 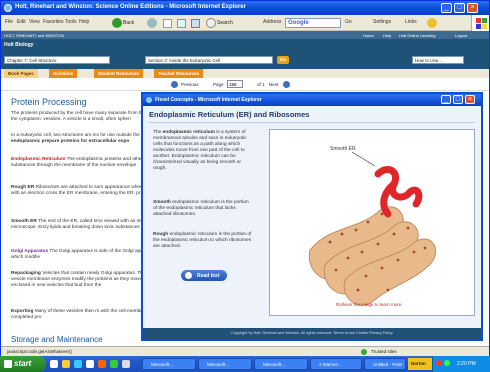 What do you see at coordinates (167, 23) in the screenshot?
I see `stop-icon` at bounding box center [167, 23].